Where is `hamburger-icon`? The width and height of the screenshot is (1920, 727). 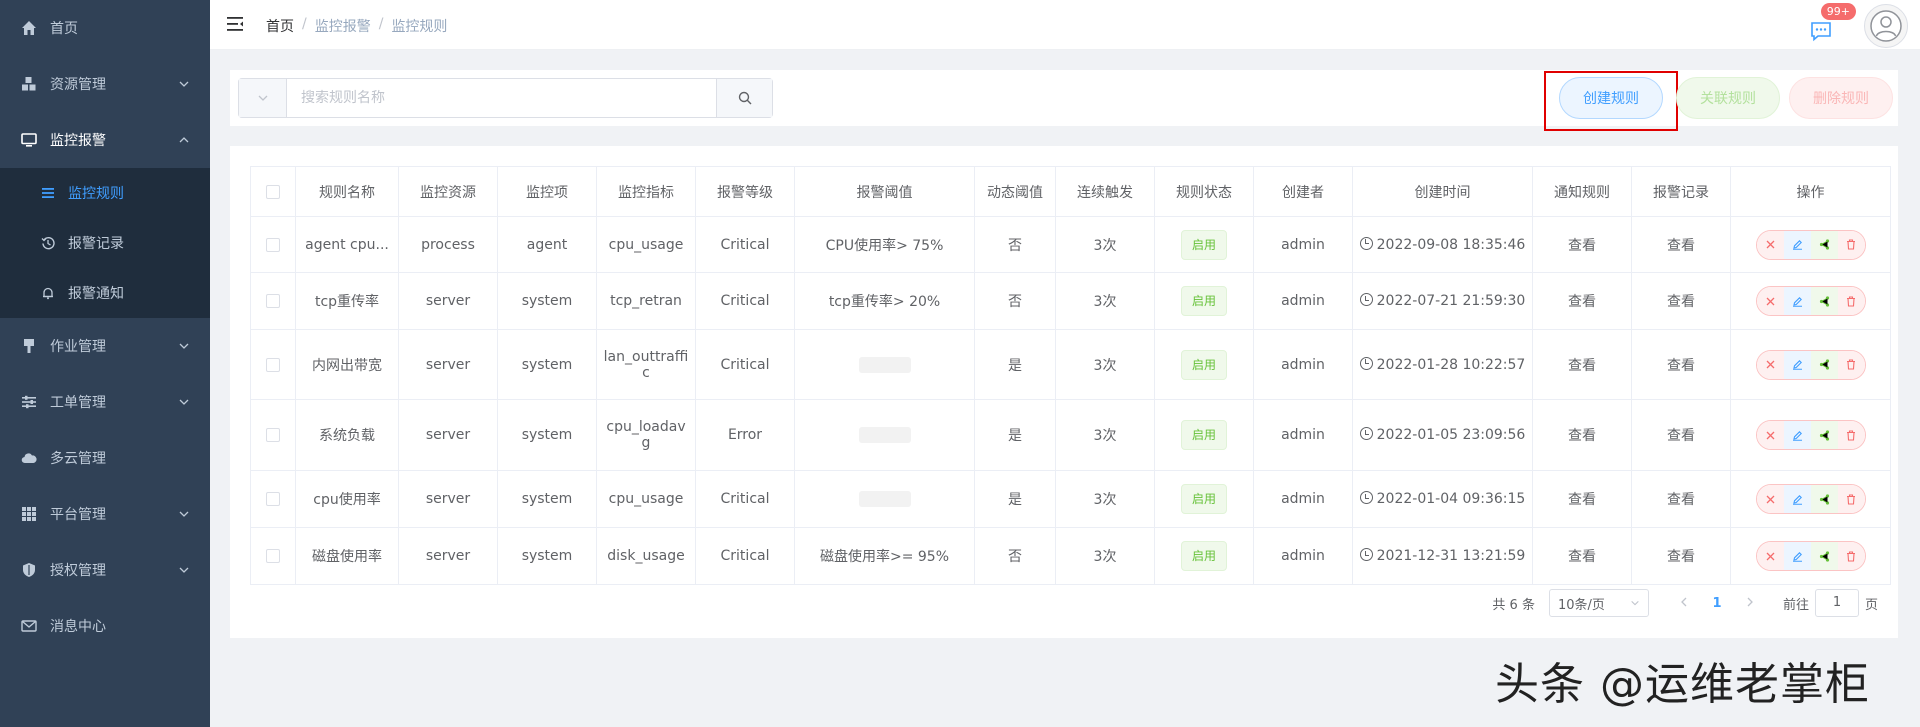 hamburger-icon is located at coordinates (235, 24).